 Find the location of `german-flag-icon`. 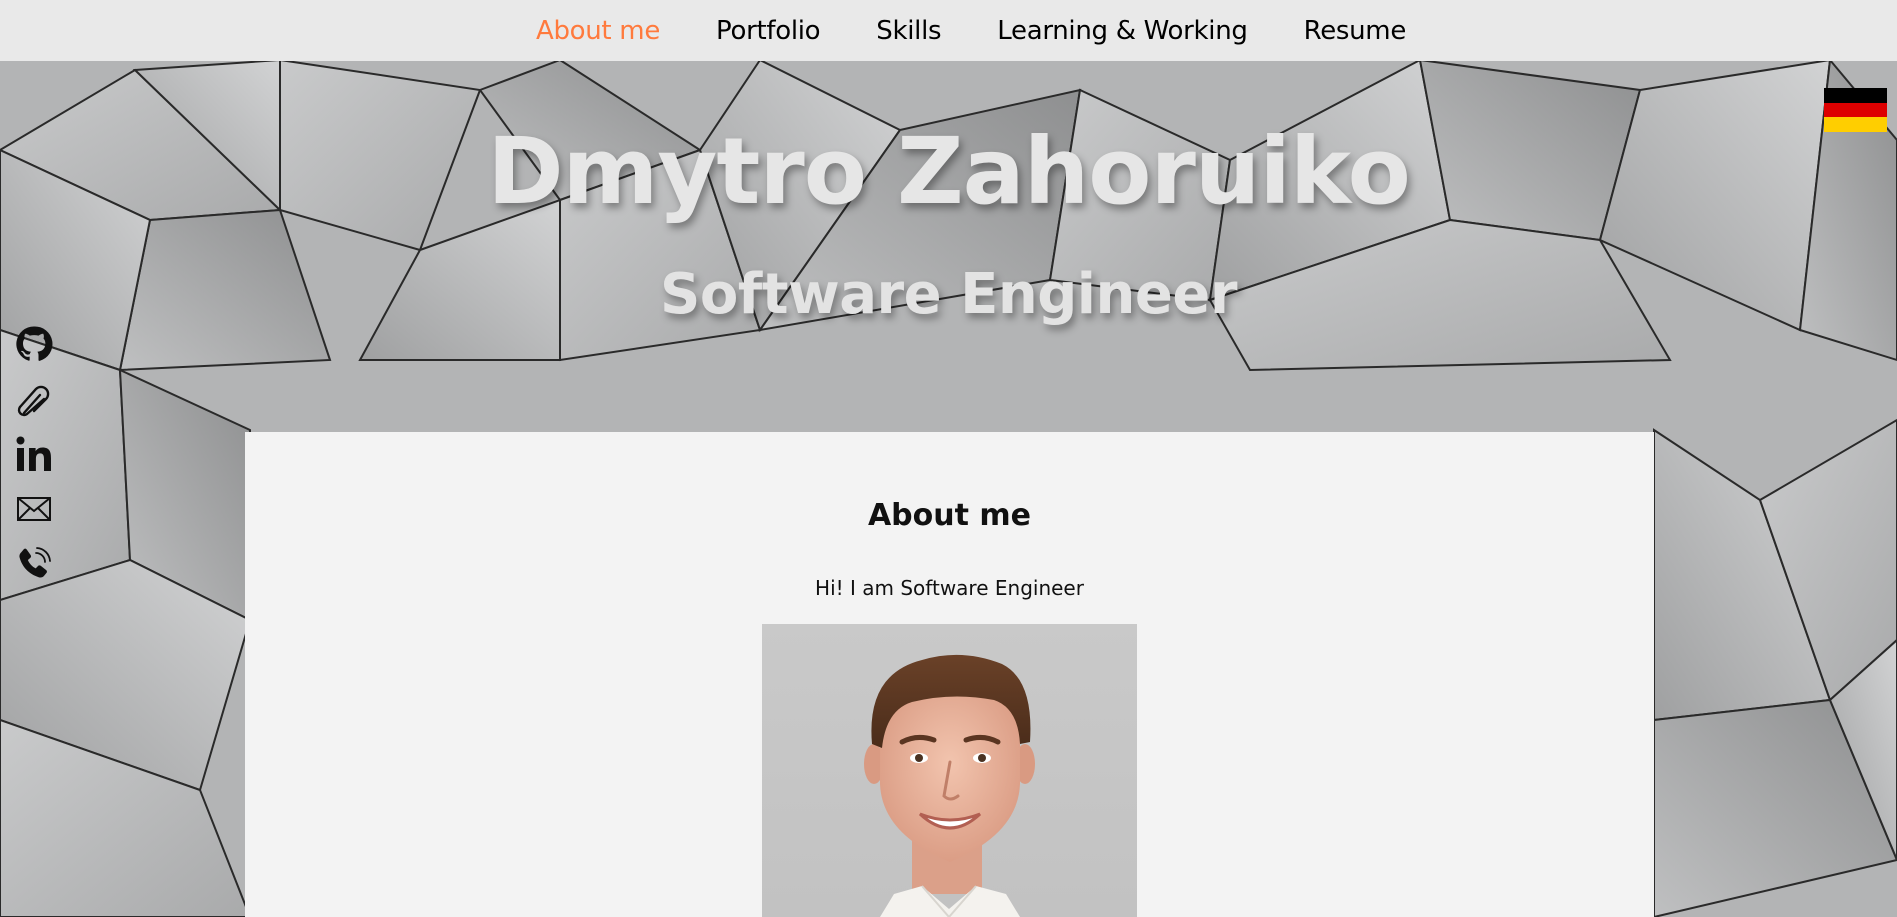

german-flag-icon is located at coordinates (1855, 110).